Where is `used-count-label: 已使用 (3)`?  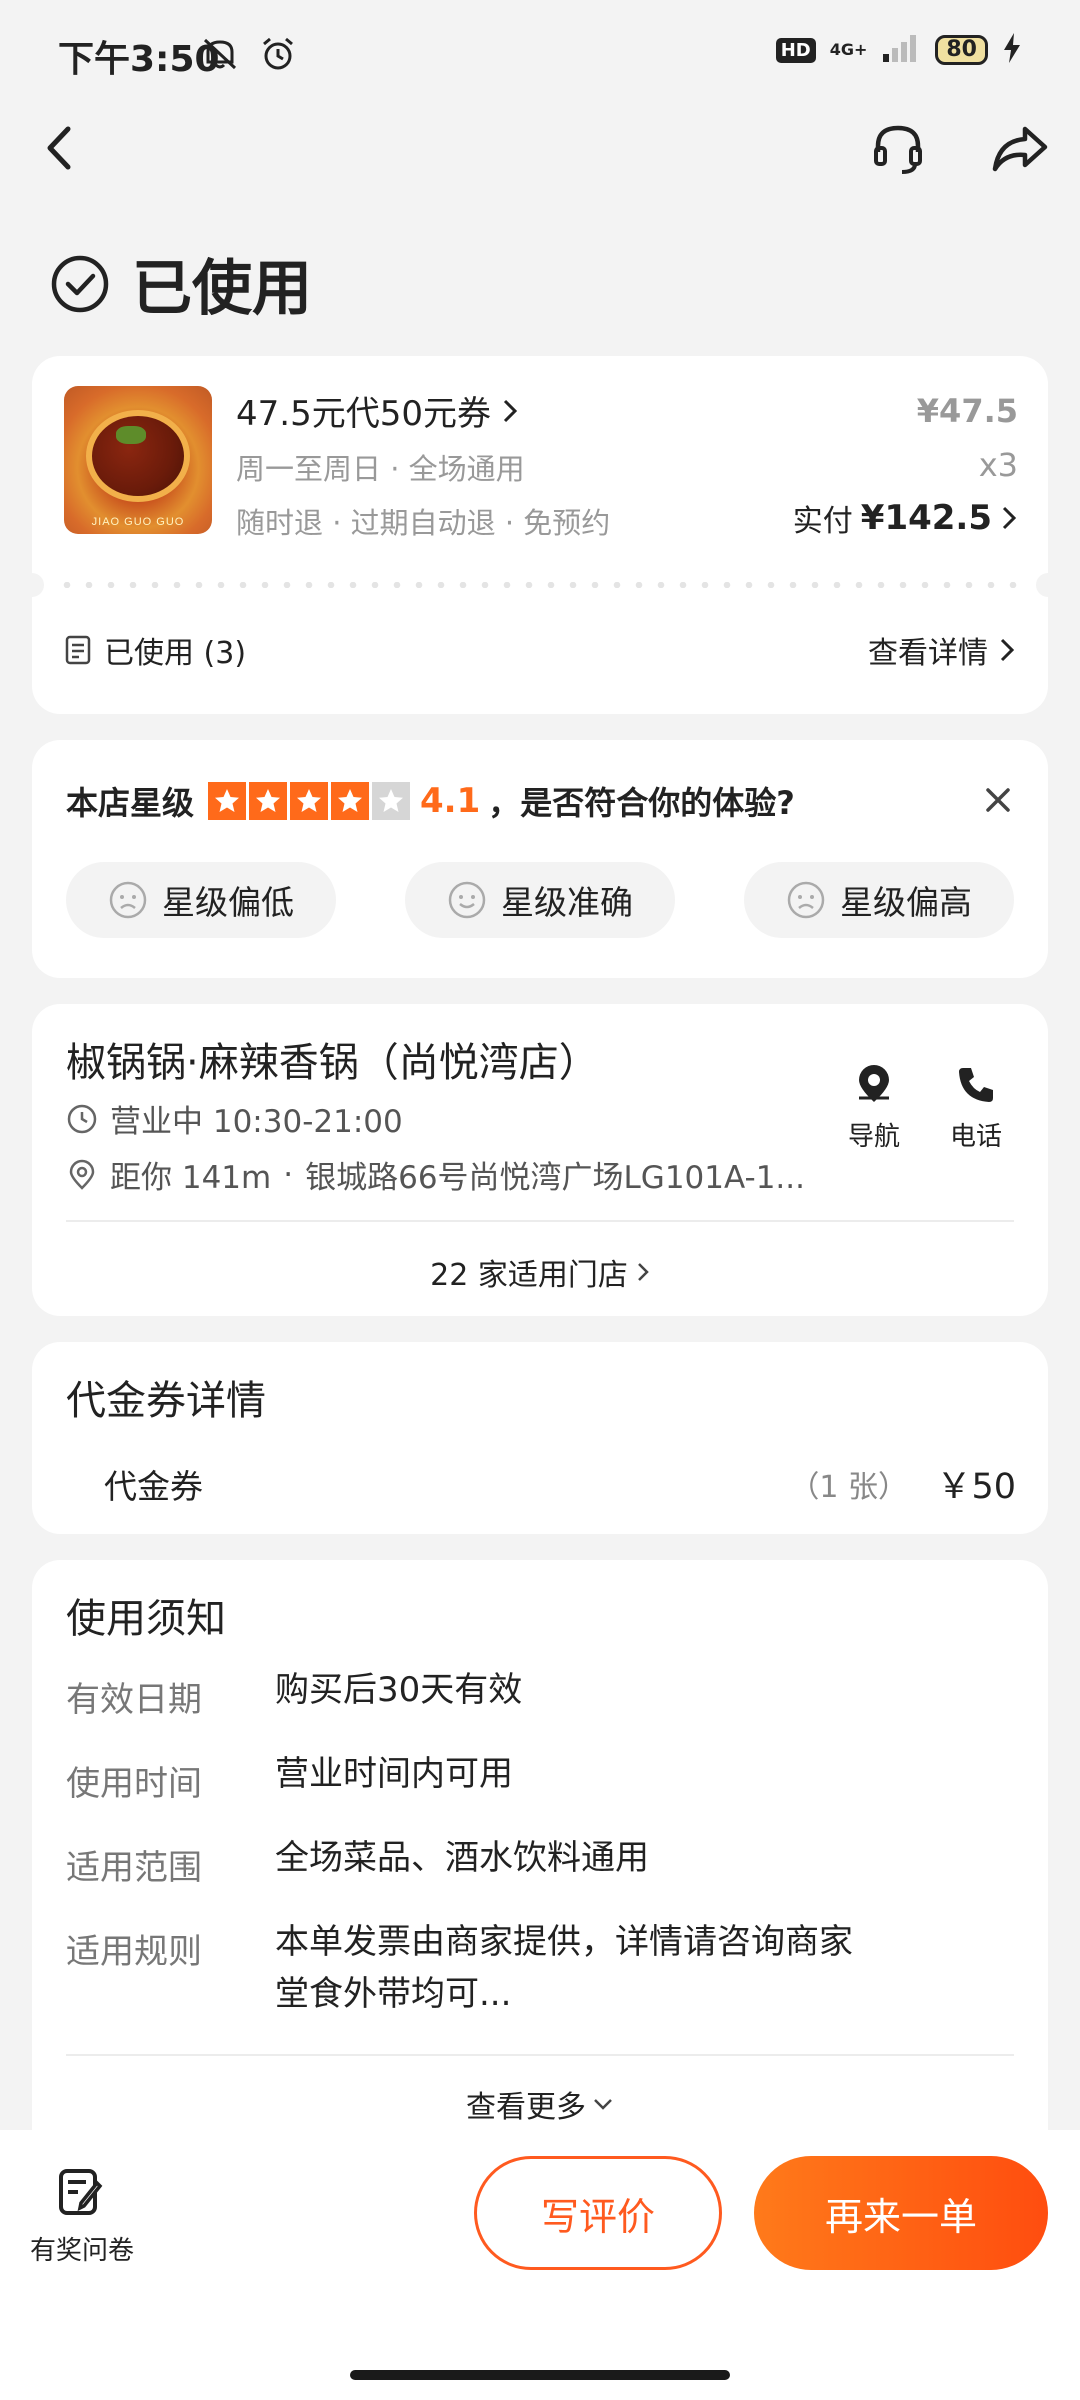
used-count-label: 已使用 (3) is located at coordinates (175, 653).